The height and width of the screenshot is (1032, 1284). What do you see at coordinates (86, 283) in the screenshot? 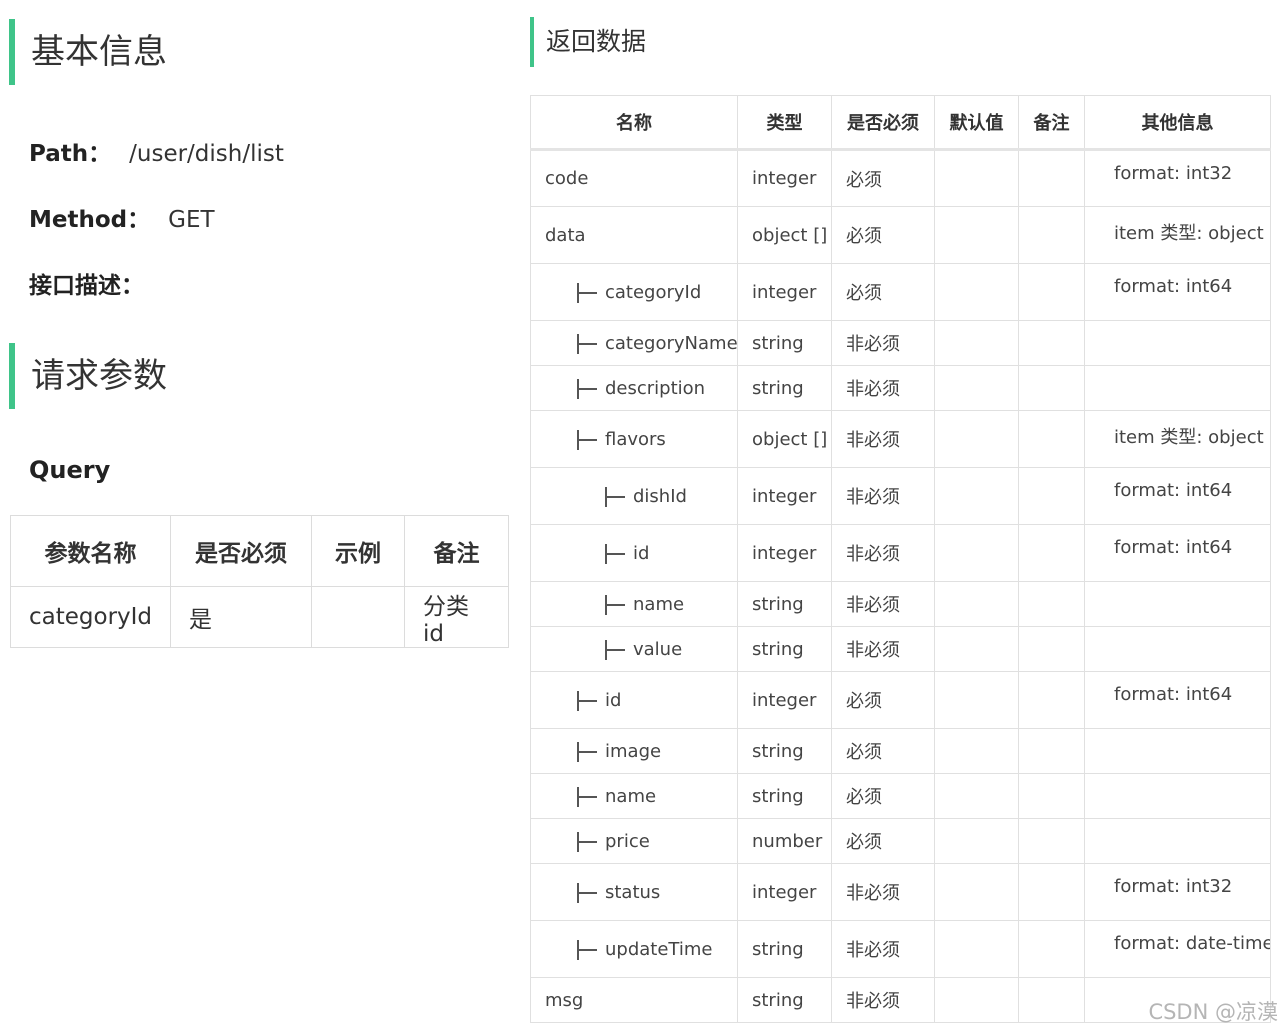
I see `description-row: 接口描述：` at bounding box center [86, 283].